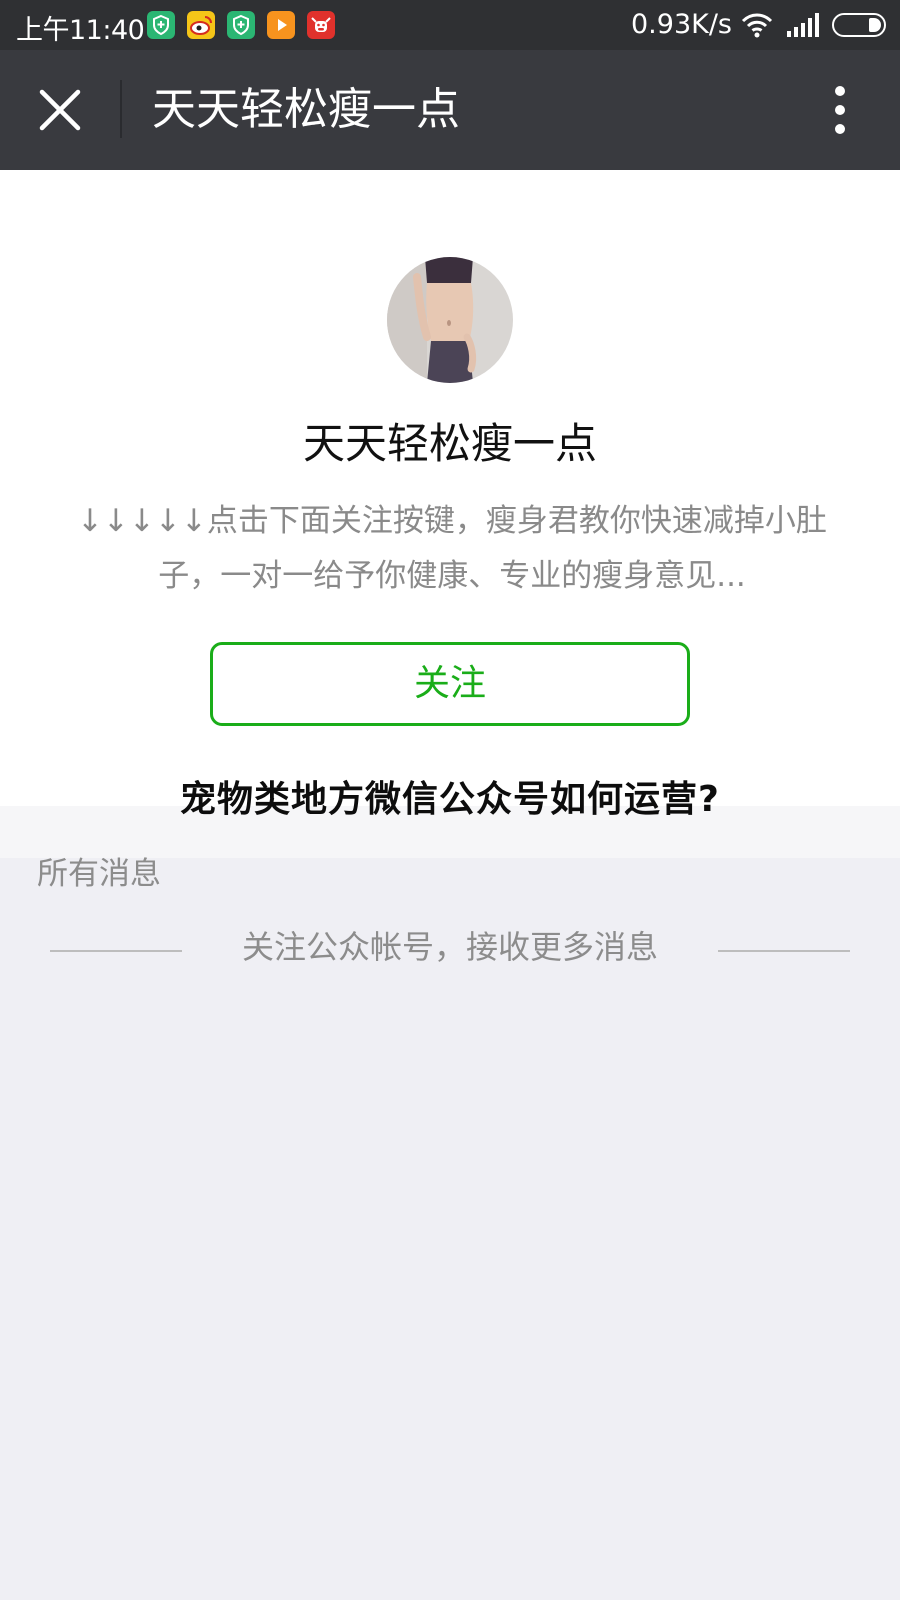 This screenshot has height=1600, width=900. What do you see at coordinates (784, 951) in the screenshot?
I see `divider-line-right` at bounding box center [784, 951].